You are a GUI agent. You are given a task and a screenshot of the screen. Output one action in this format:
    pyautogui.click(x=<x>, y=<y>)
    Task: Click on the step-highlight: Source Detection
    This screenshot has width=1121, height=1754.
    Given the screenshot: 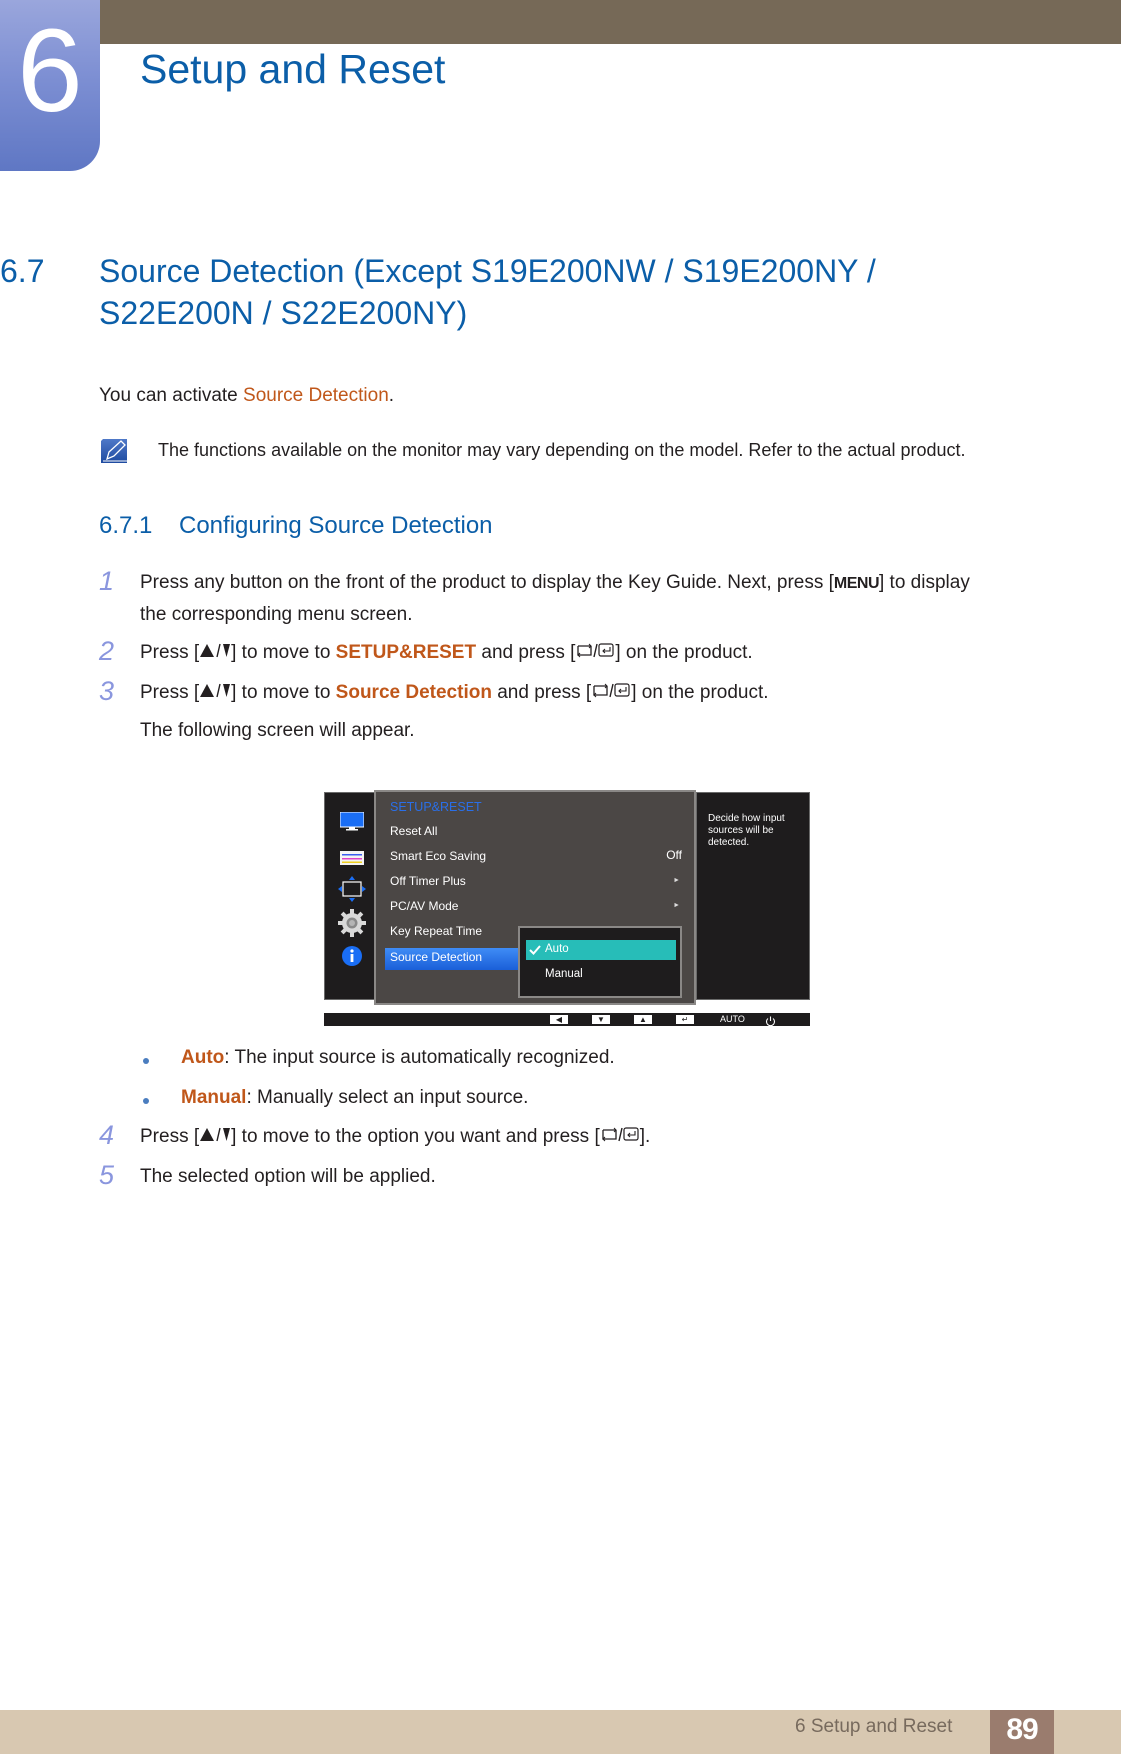 What is the action you would take?
    pyautogui.click(x=413, y=693)
    